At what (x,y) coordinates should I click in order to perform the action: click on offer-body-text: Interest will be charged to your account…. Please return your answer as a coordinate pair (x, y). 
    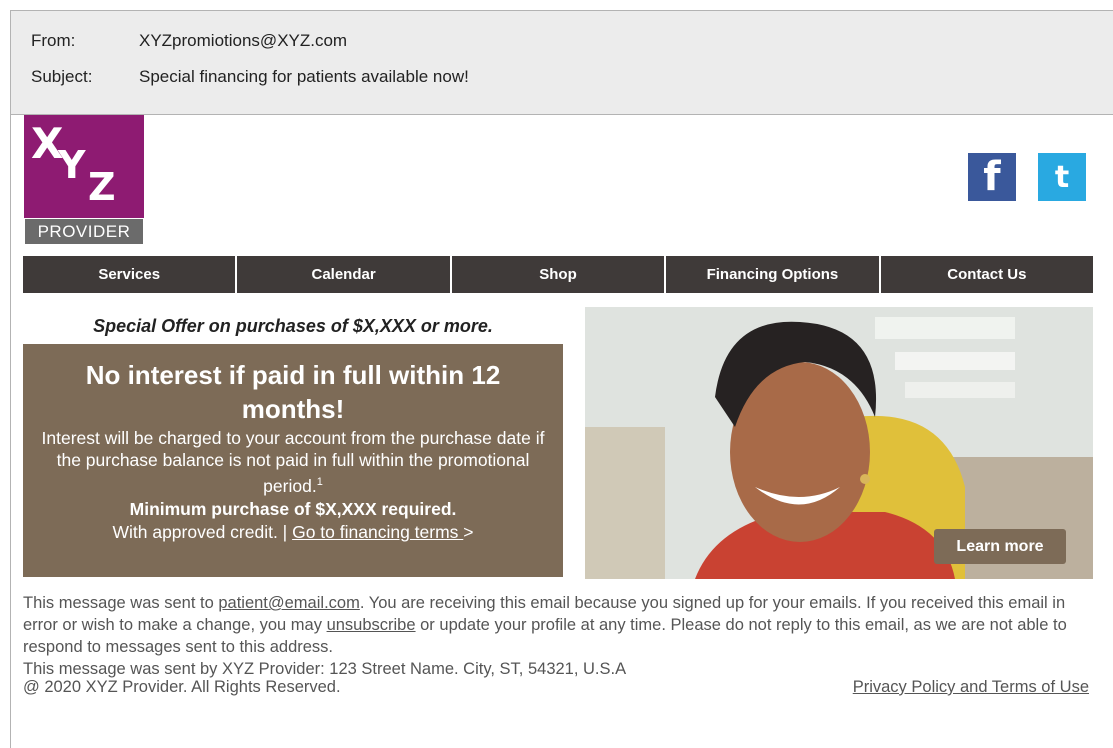
    Looking at the image, I should click on (293, 462).